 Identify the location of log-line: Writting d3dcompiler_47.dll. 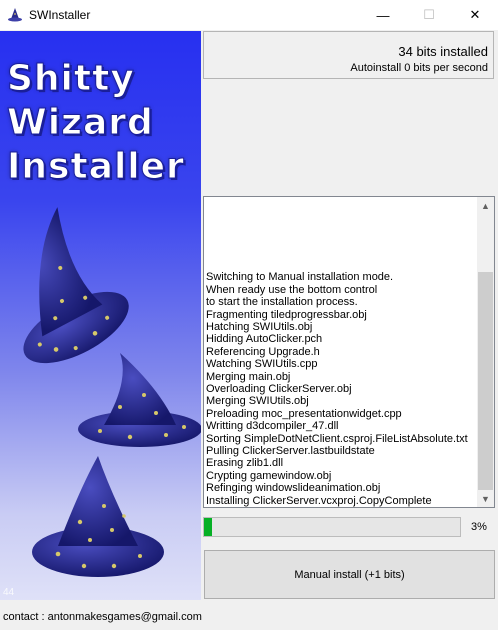
(272, 426).